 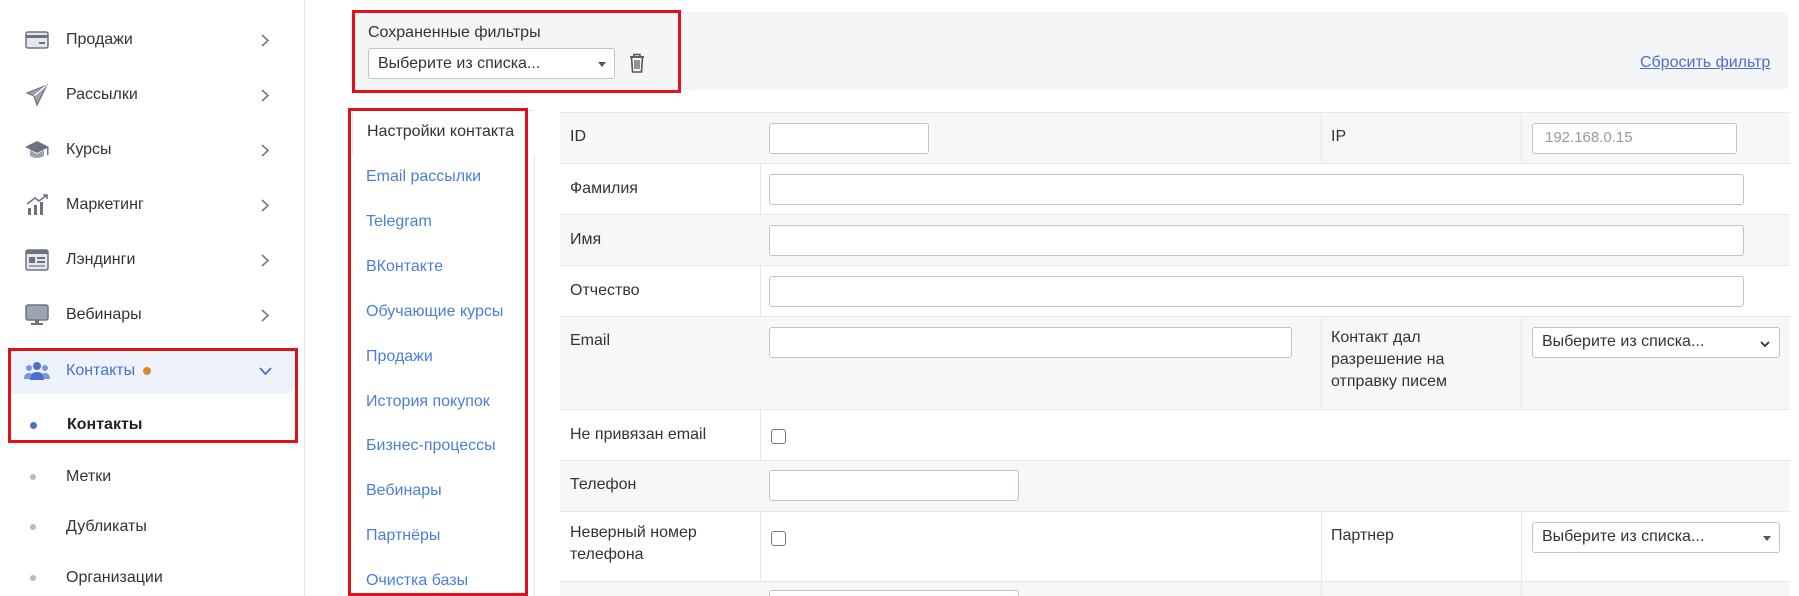 I want to click on chart-growth-icon, so click(x=37, y=205).